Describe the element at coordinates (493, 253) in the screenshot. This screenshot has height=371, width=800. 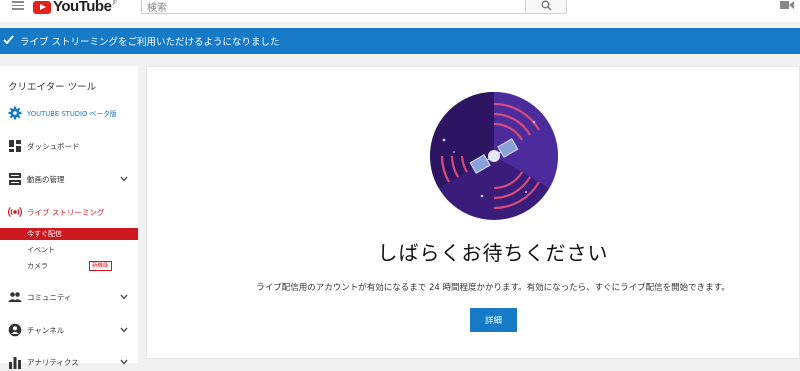
I see `page-title: しばらくお待ちください` at that location.